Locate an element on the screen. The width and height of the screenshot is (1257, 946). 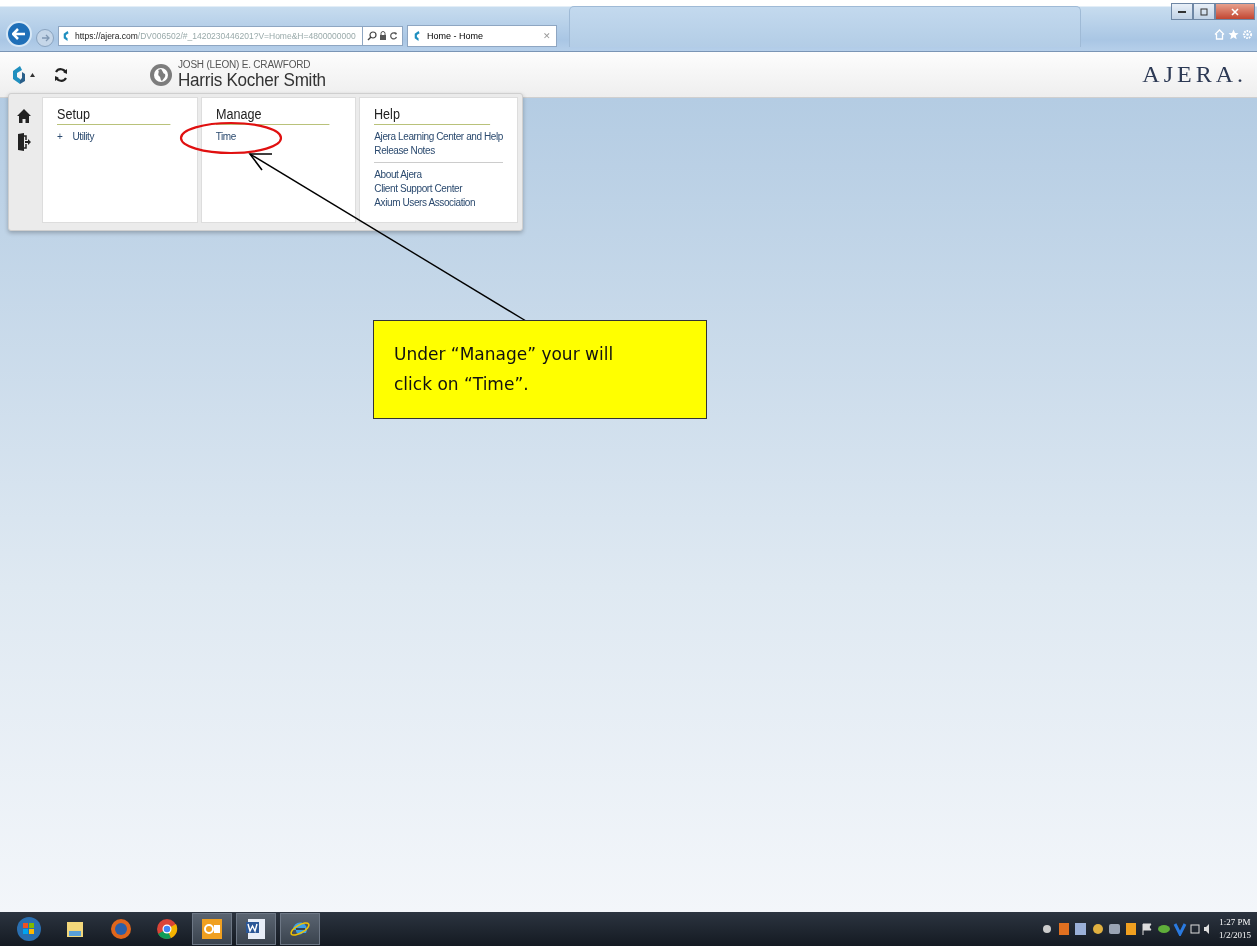
menu-link: Axium Users Association is located at coordinates (425, 202).